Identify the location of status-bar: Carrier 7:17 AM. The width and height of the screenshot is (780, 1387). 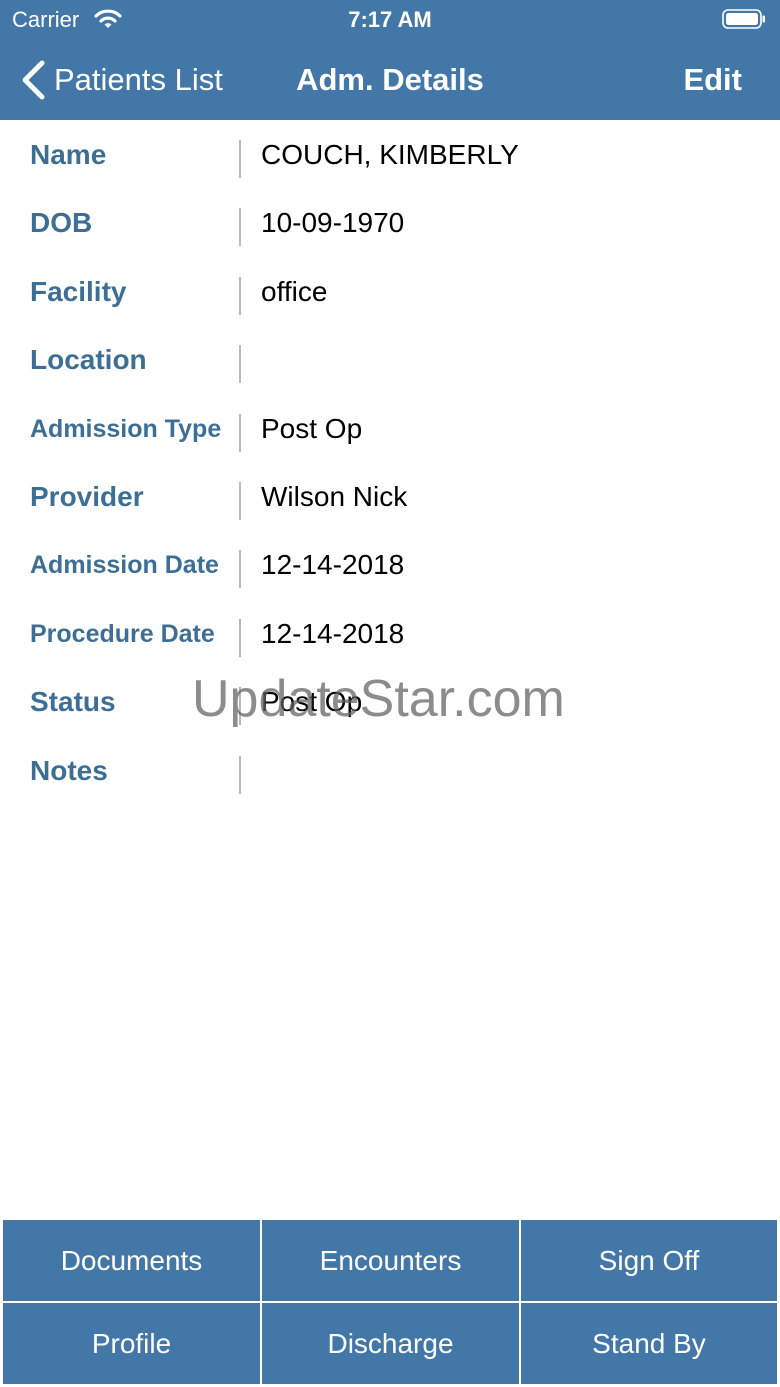
(390, 20).